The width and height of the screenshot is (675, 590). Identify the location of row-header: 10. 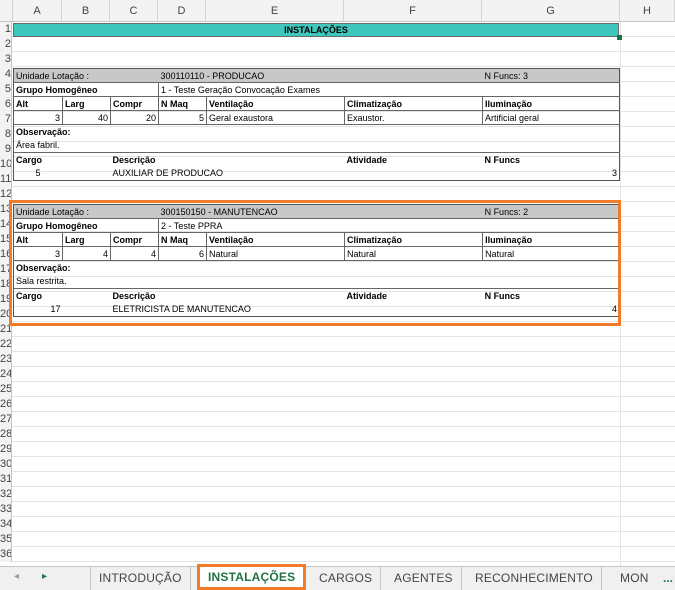
(6, 164).